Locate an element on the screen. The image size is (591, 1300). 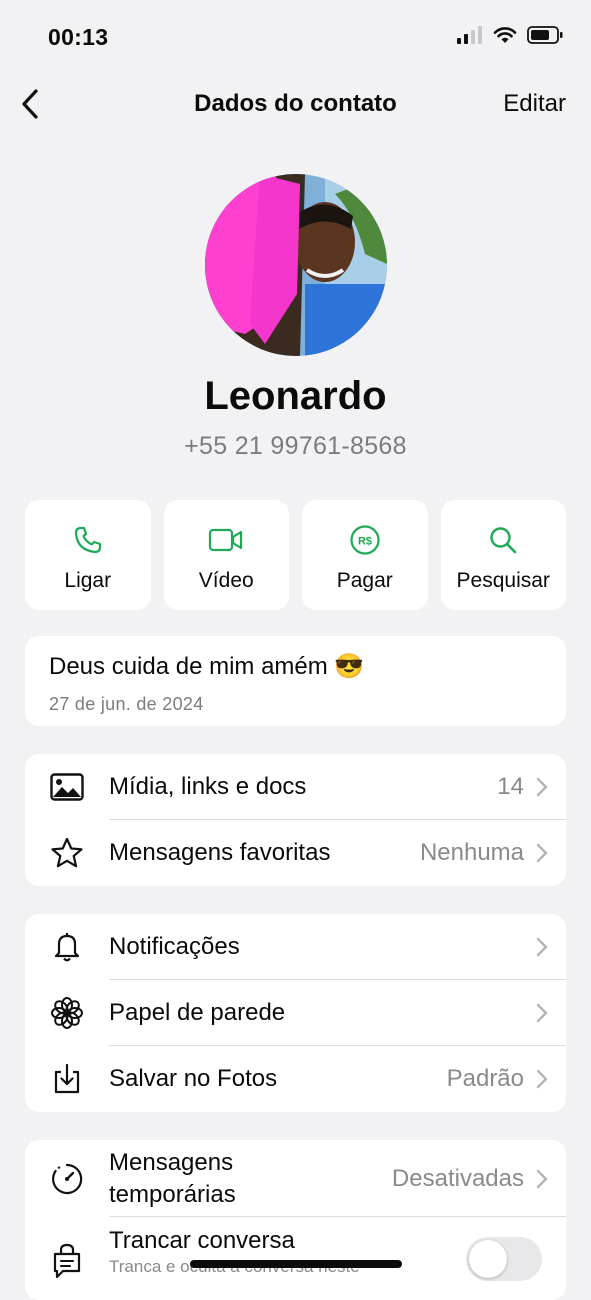
row-label: Salvar no Fotos is located at coordinates (193, 1078).